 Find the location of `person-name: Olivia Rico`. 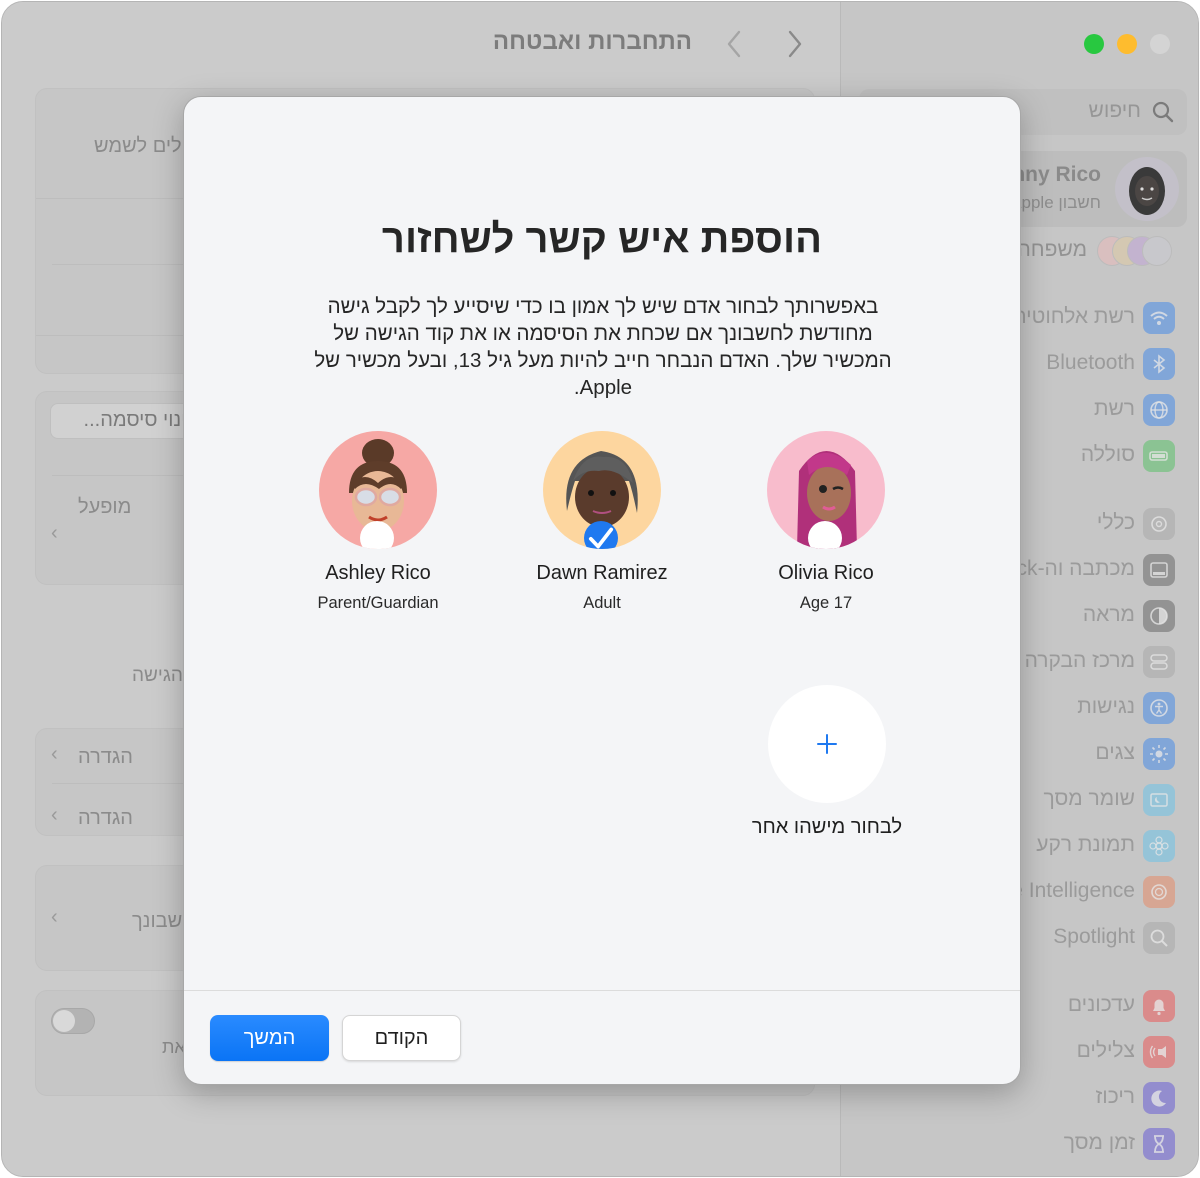

person-name: Olivia Rico is located at coordinates (826, 573).